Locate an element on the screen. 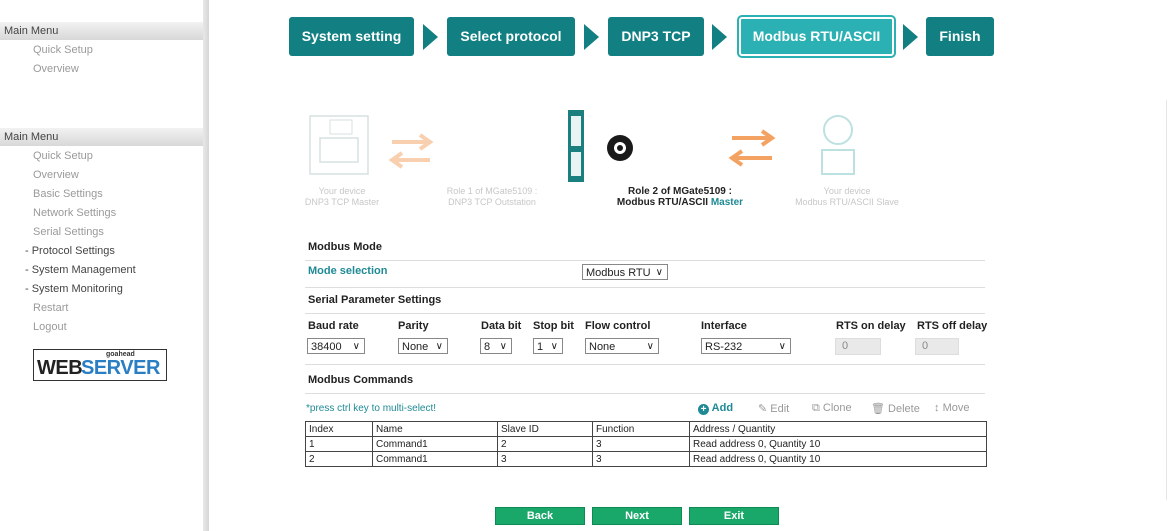 The height and width of the screenshot is (531, 1171). menu-item-system-monitoring: - System Monitoring is located at coordinates (74, 289).